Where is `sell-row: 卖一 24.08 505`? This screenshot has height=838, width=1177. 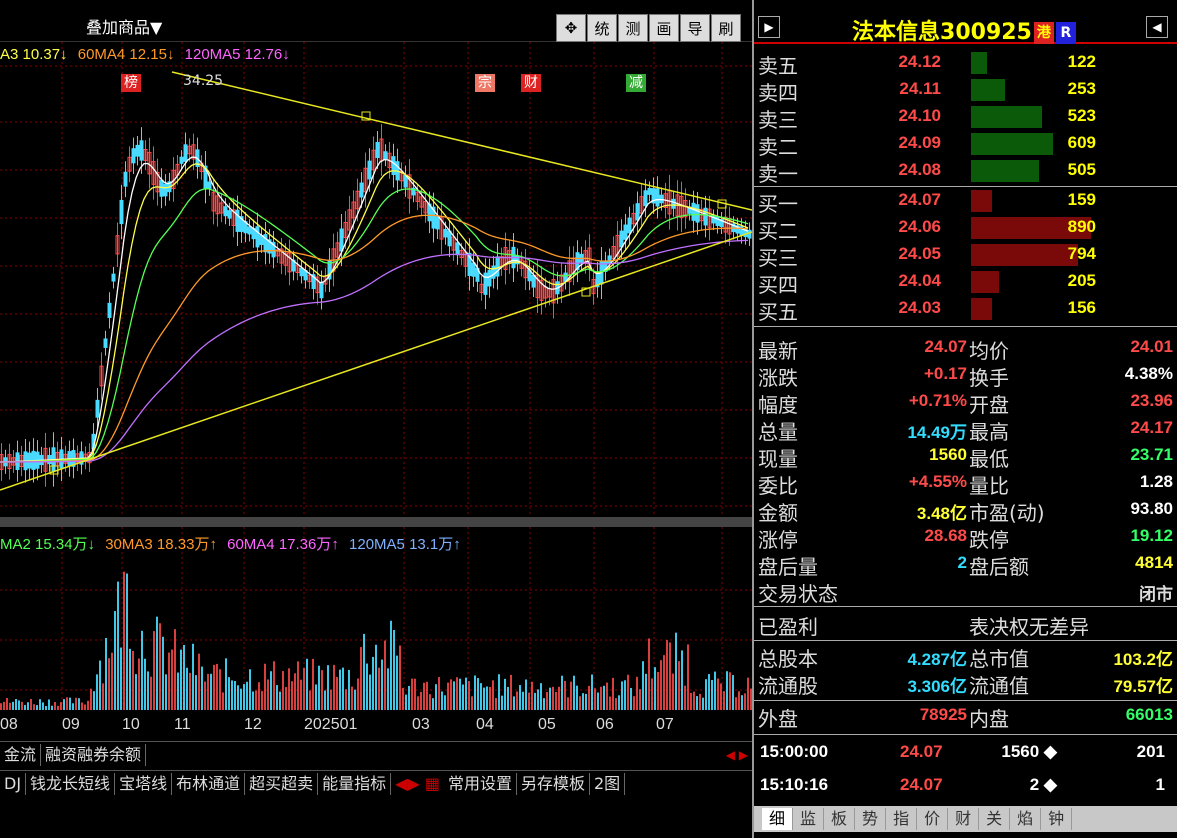 sell-row: 卖一 24.08 505 is located at coordinates (965, 171).